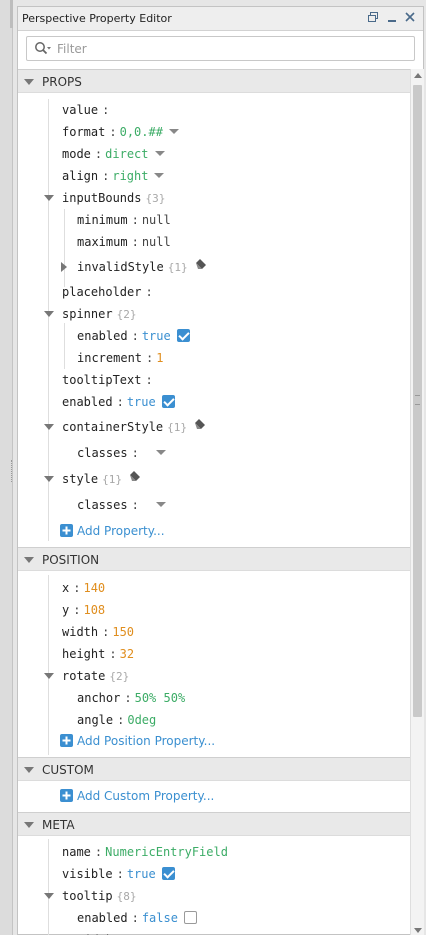 This screenshot has width=426, height=935. Describe the element at coordinates (159, 358) in the screenshot. I see `prop-value: 1` at that location.